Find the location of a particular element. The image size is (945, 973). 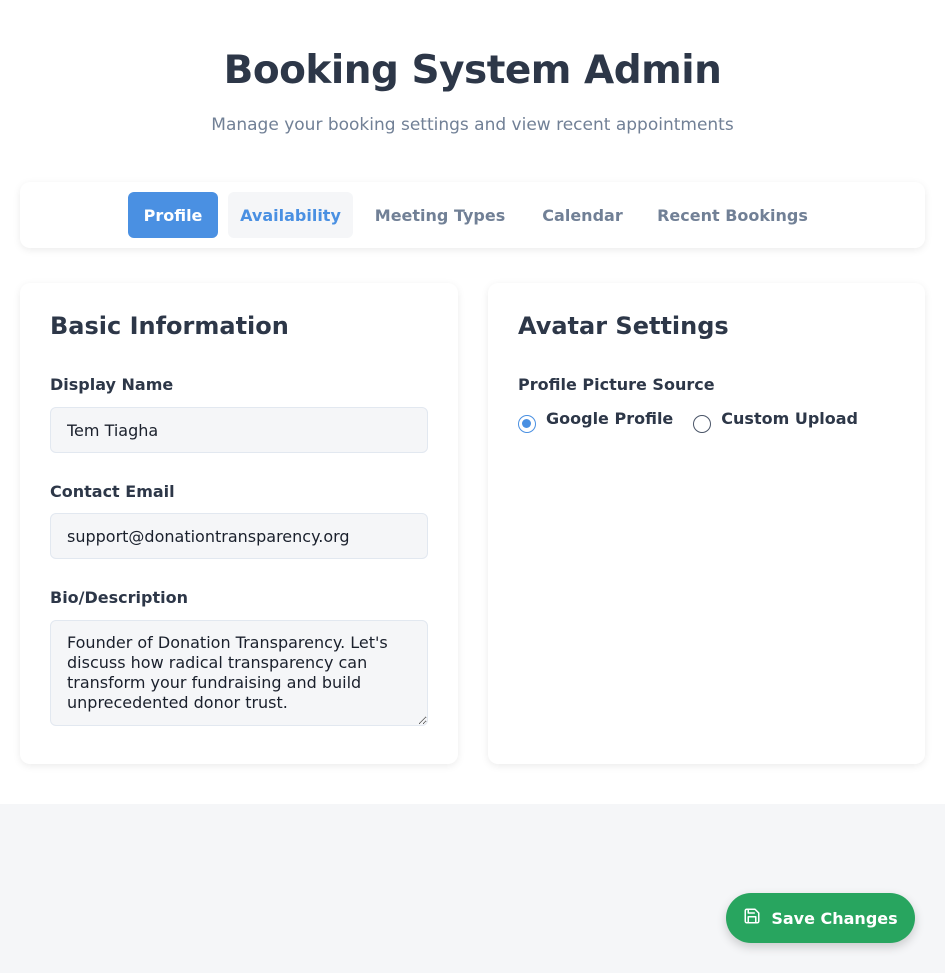

contact-email-input is located at coordinates (239, 536).